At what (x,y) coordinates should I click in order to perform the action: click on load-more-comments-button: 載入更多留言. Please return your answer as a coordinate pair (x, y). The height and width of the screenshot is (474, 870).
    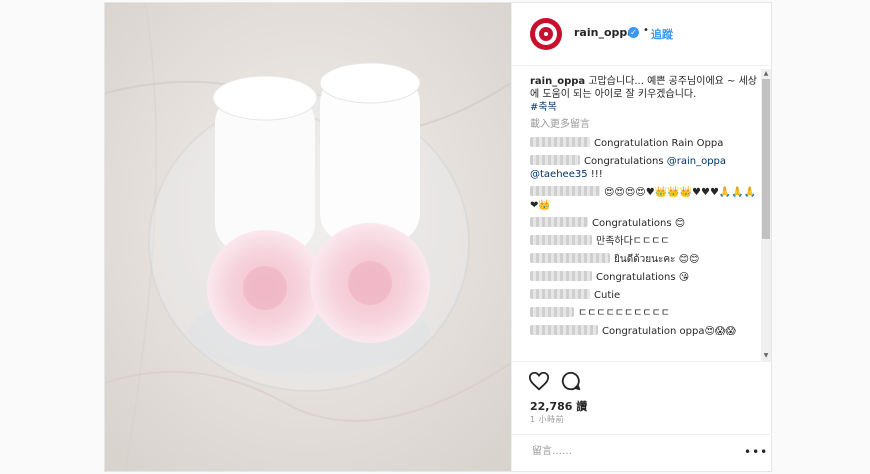
    Looking at the image, I should click on (646, 124).